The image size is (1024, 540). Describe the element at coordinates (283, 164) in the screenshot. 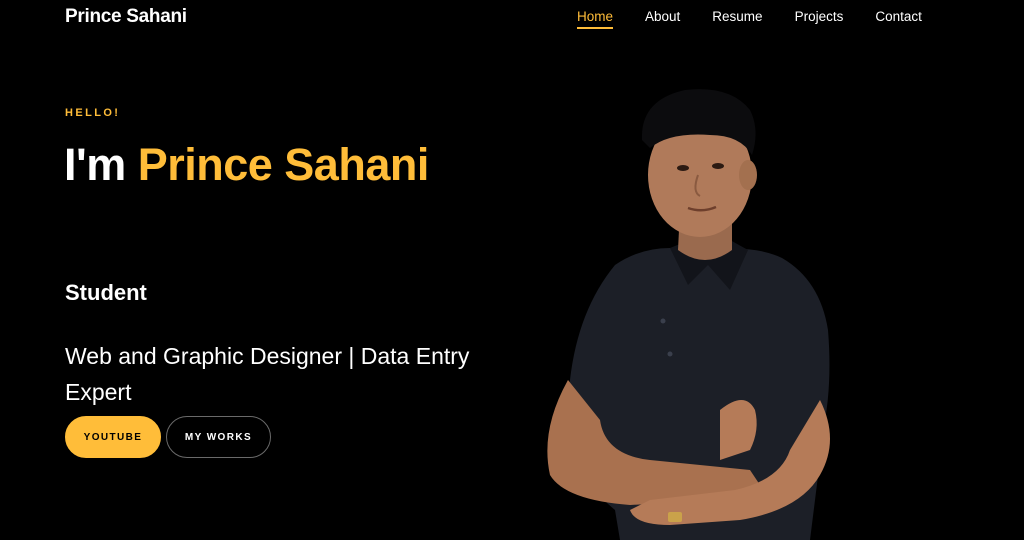

I see `hero-title-name: Prince Sahani` at that location.